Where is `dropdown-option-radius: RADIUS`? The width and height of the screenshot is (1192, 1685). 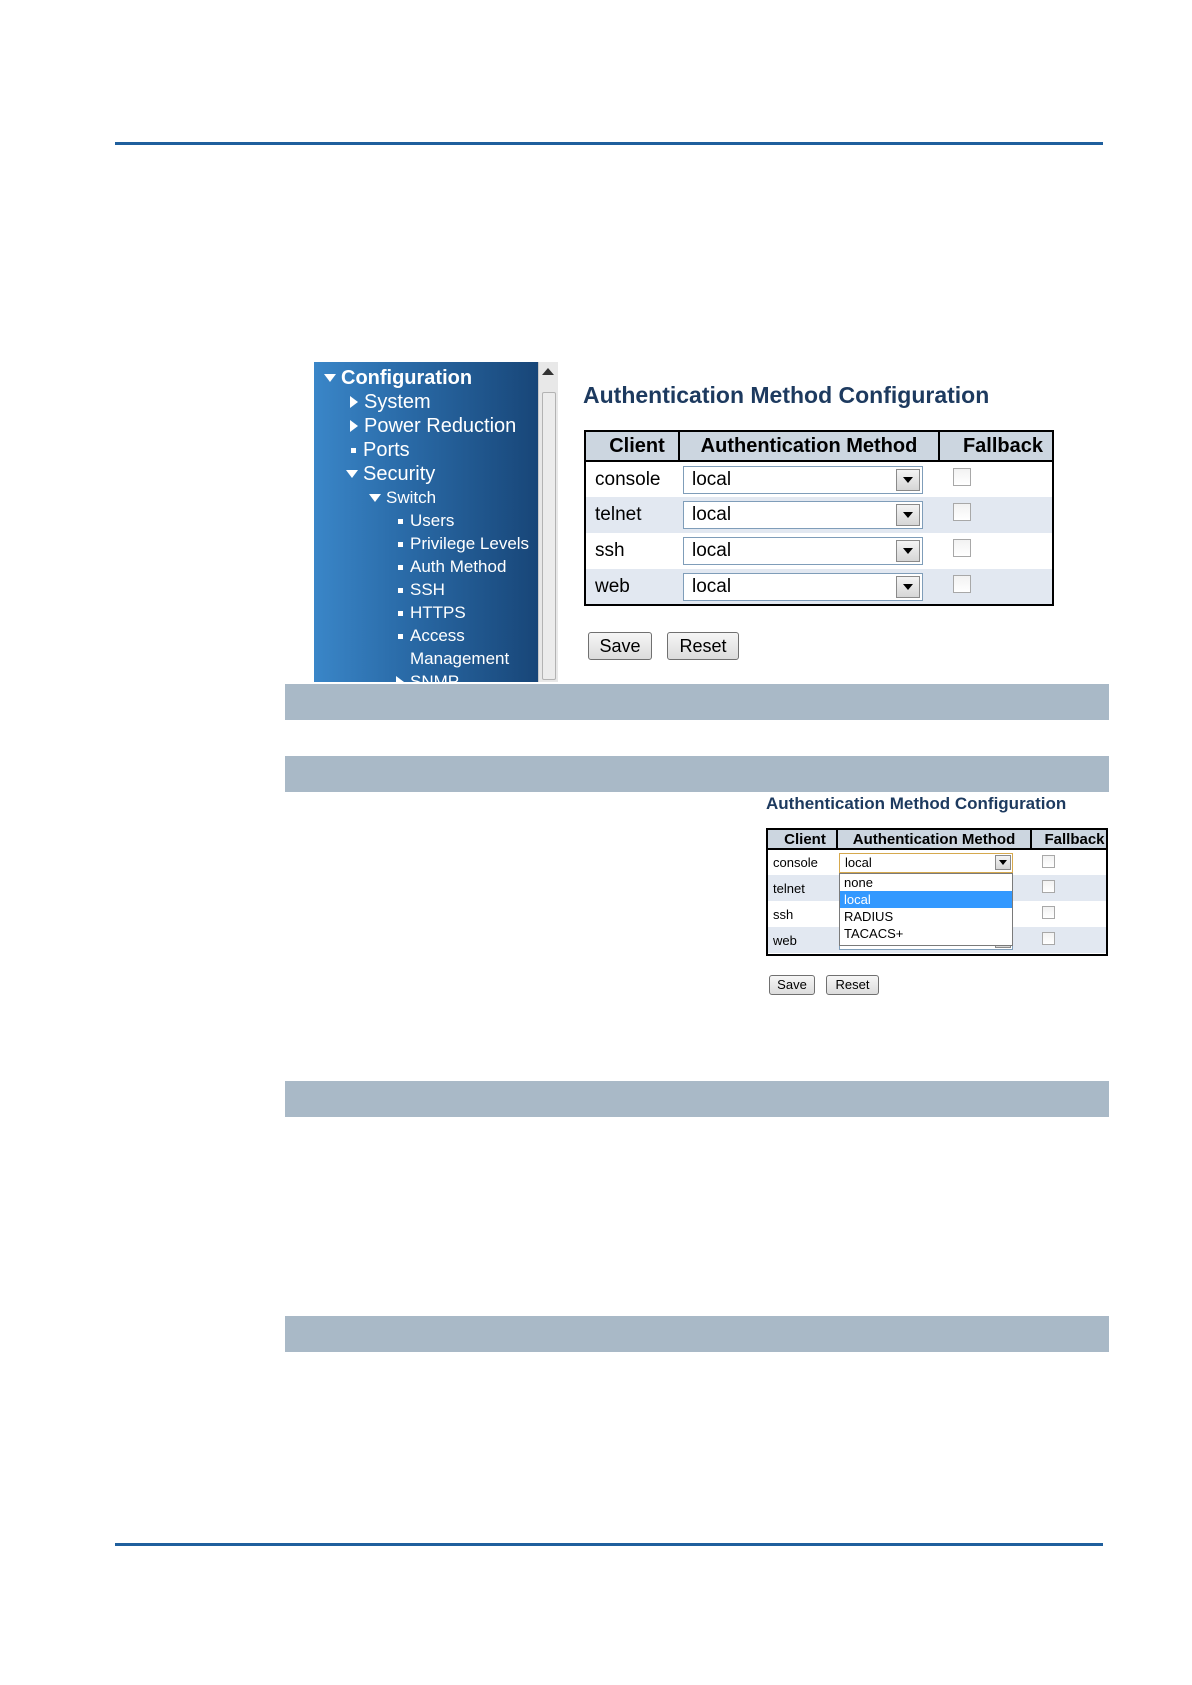
dropdown-option-radius: RADIUS is located at coordinates (926, 916).